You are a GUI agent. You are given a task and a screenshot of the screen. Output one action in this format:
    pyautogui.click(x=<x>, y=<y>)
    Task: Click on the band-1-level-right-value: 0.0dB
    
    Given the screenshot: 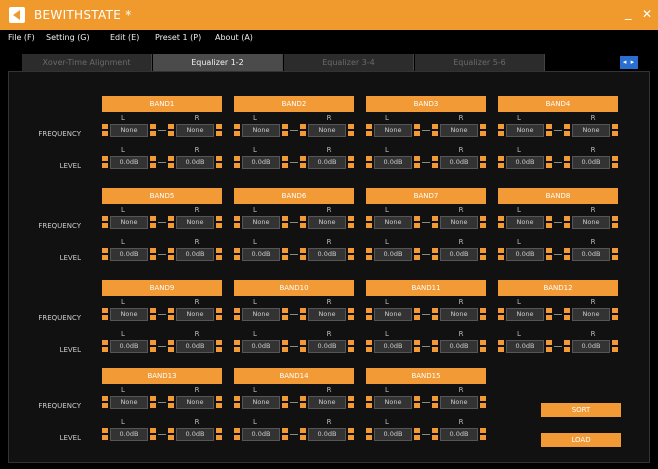 What is the action you would take?
    pyautogui.click(x=195, y=162)
    